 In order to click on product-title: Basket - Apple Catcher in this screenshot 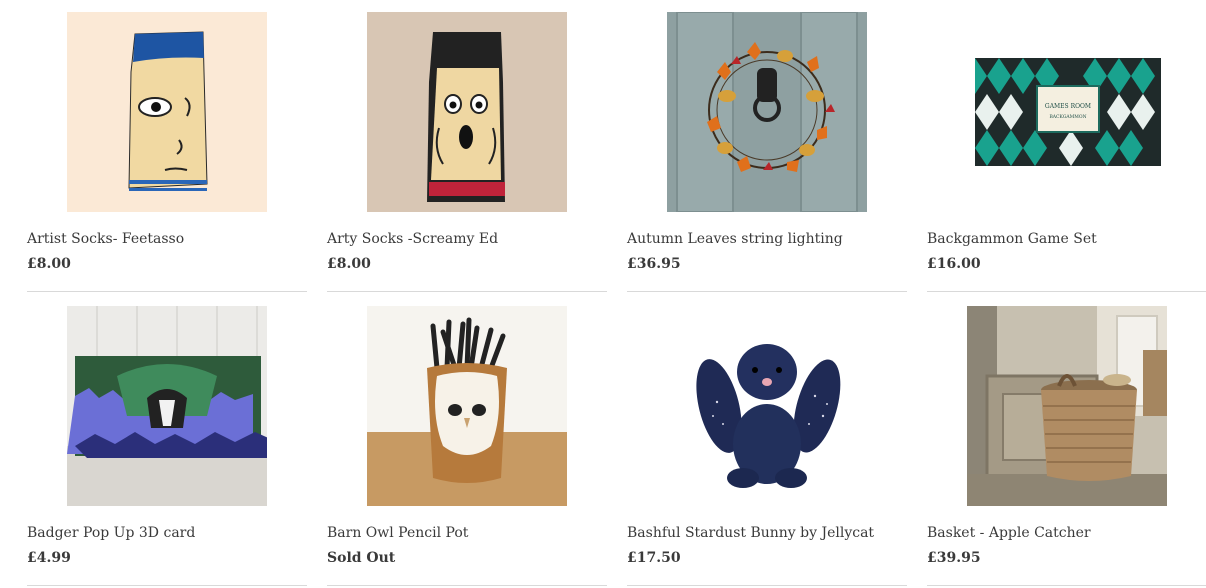, I will do `click(1009, 533)`.